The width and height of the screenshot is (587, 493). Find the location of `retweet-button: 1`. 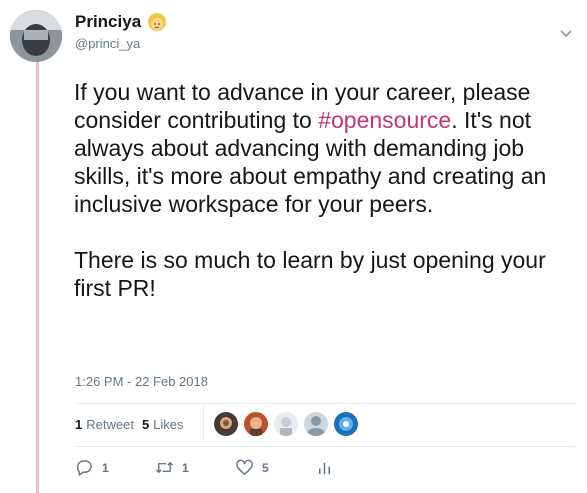

retweet-button: 1 is located at coordinates (195, 467).